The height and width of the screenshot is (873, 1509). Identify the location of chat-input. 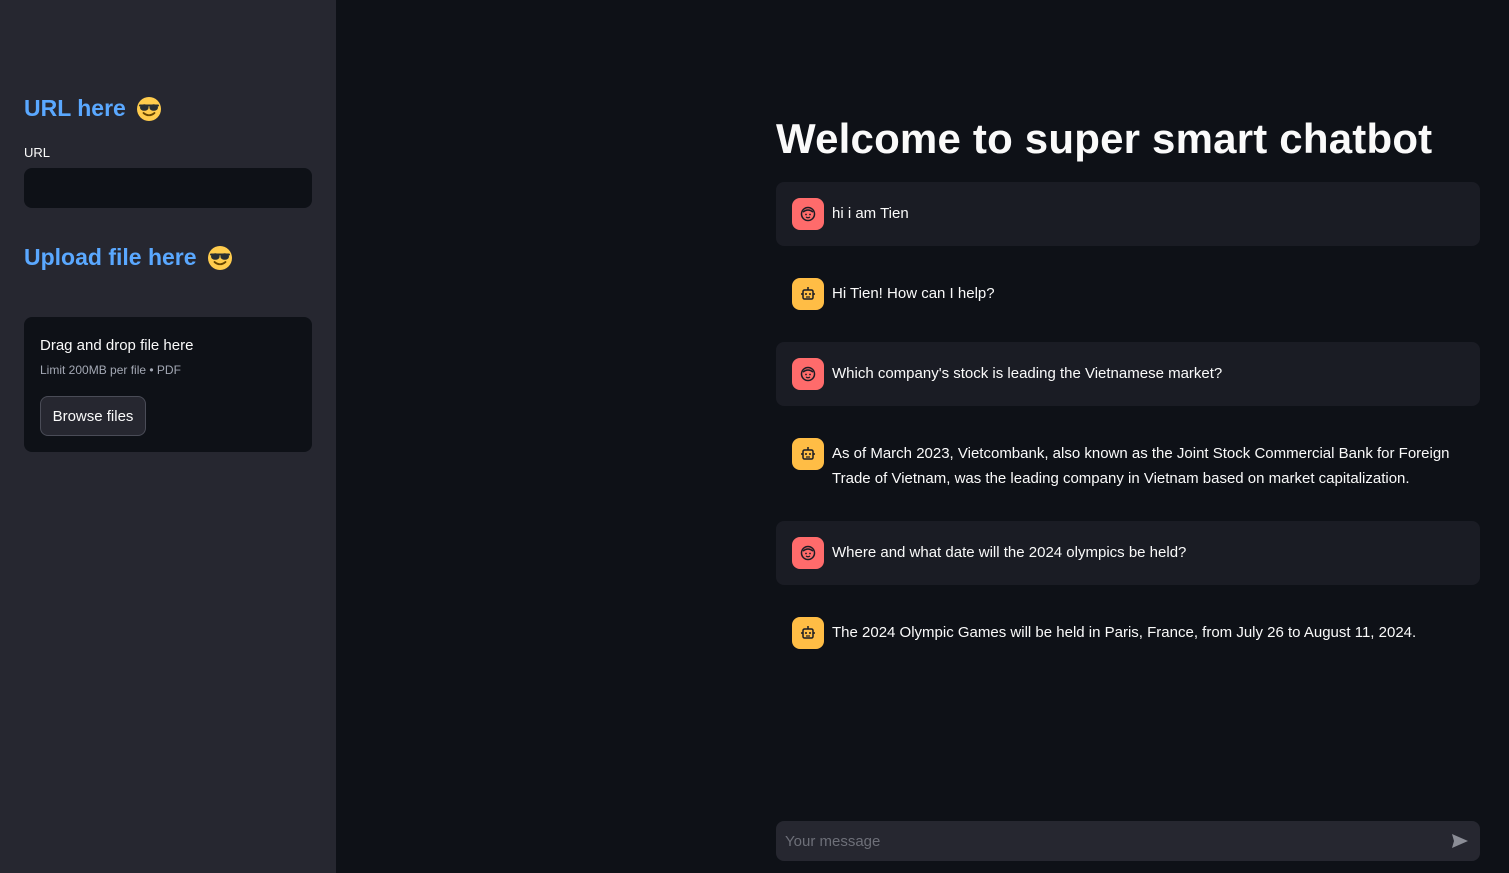
(1106, 841).